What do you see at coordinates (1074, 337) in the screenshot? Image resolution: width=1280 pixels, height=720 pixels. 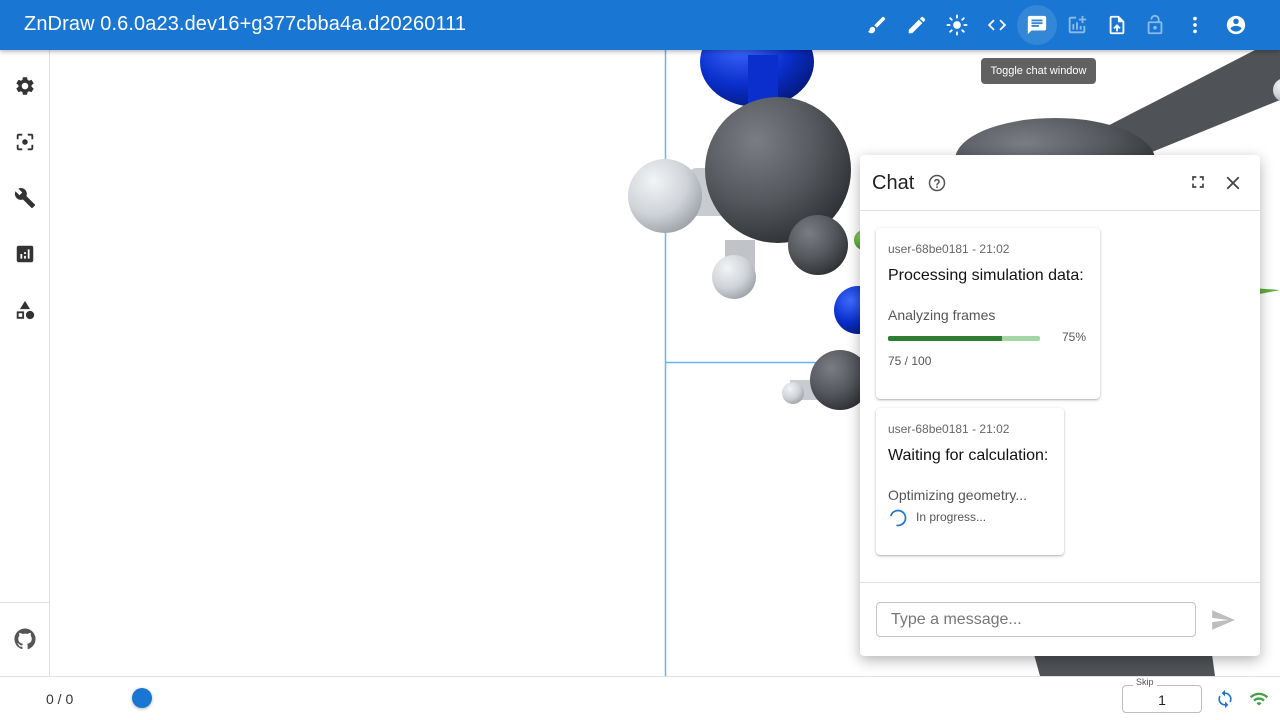 I see `progress-percent: 75%` at bounding box center [1074, 337].